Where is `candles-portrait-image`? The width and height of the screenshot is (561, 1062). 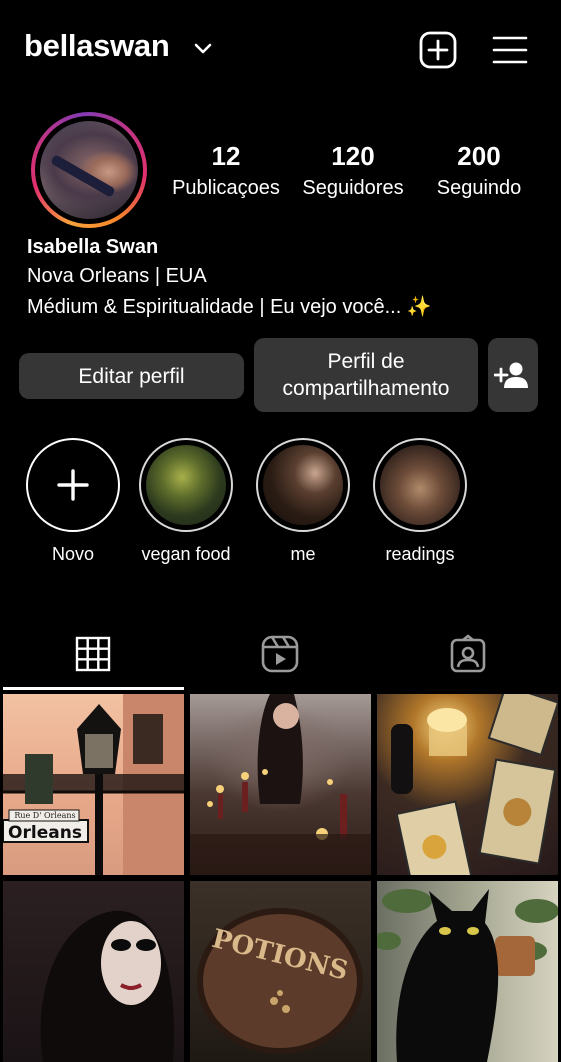 candles-portrait-image is located at coordinates (280, 784).